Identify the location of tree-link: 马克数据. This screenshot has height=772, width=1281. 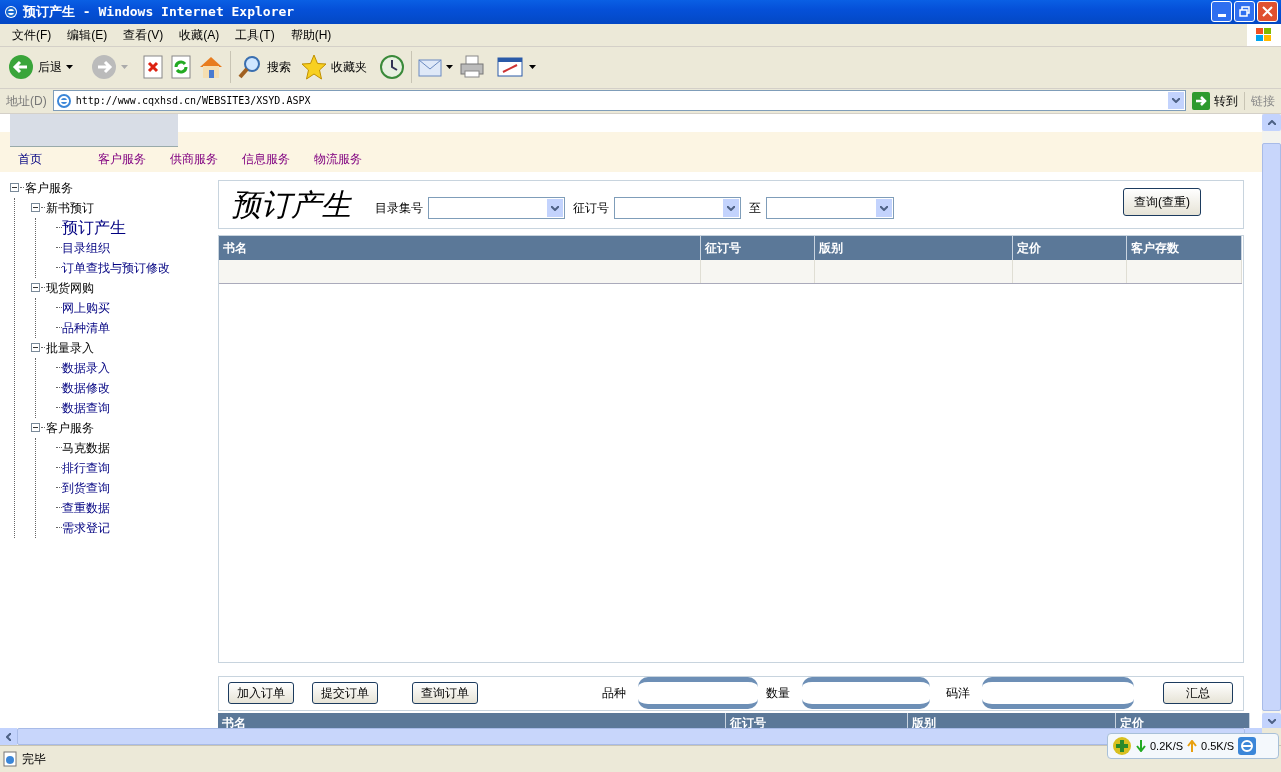
(86, 447).